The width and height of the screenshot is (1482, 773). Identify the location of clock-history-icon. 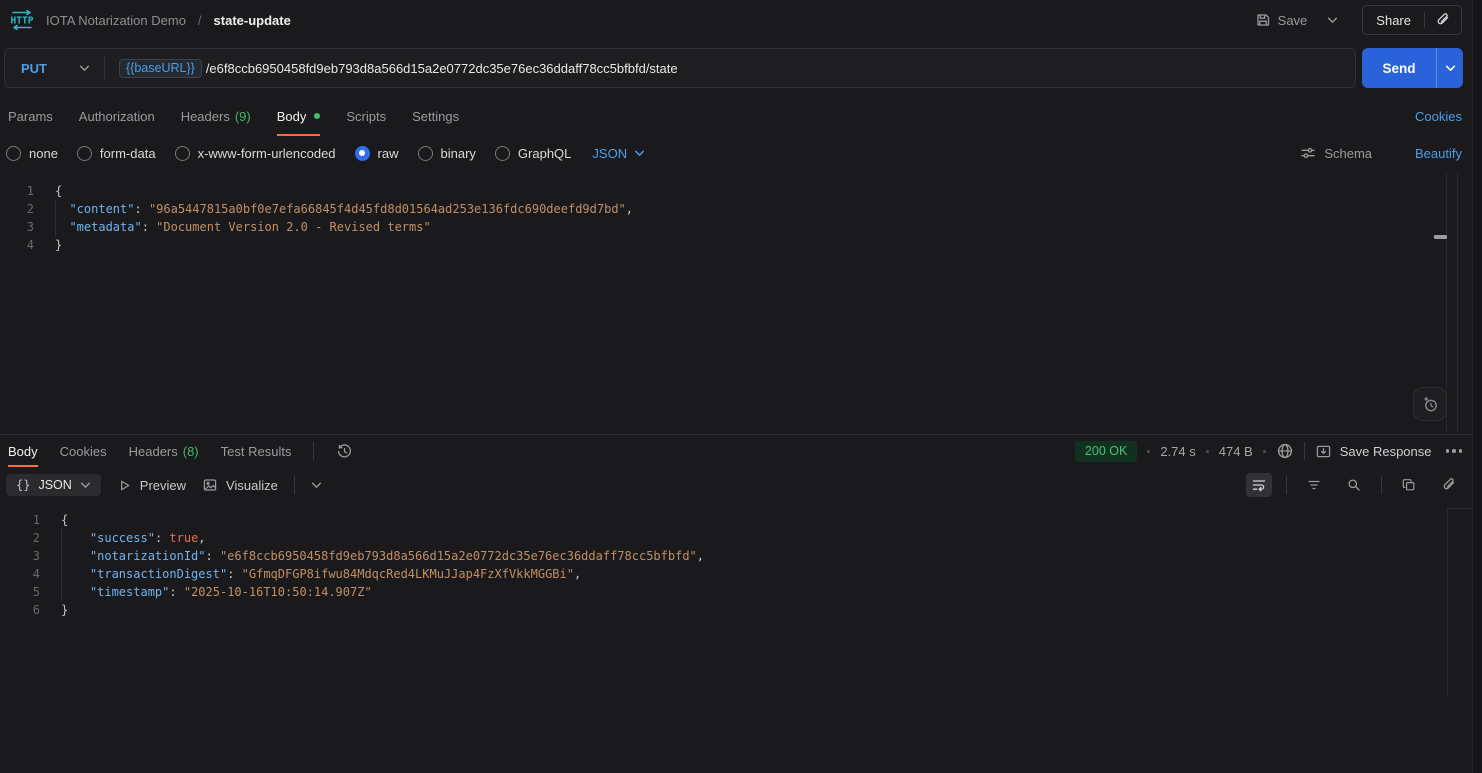
(345, 450).